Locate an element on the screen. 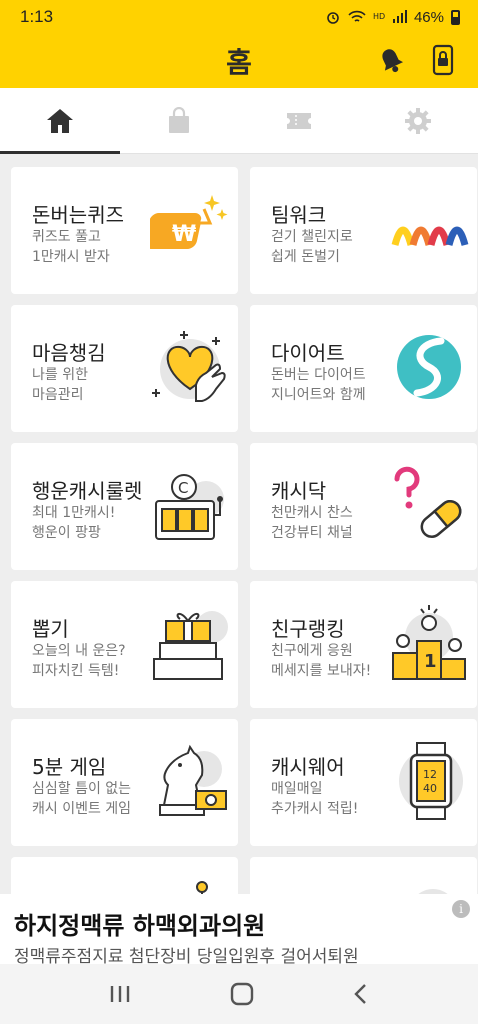 The height and width of the screenshot is (1024, 478). card-desc: 걷기 챌린지로 쉽게 돈벌기 is located at coordinates (312, 247).